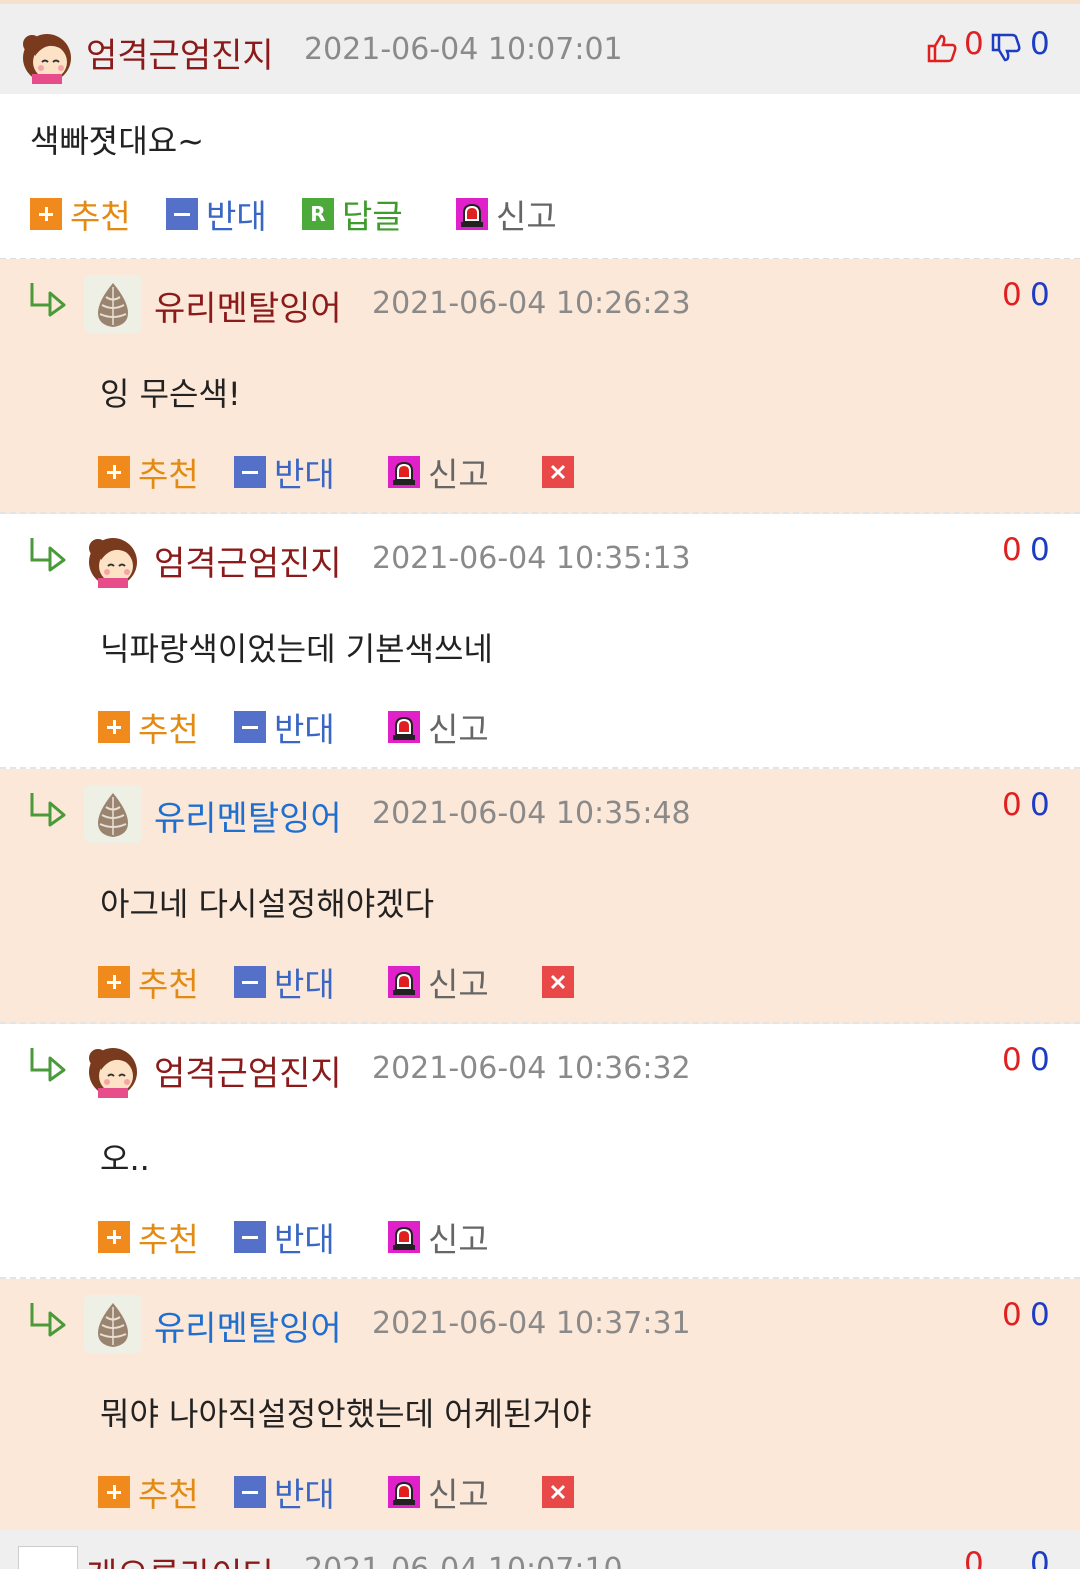 The height and width of the screenshot is (1569, 1080). I want to click on reply-text: 뭐야 나아직설정안했는데 어케된거야, so click(346, 1414).